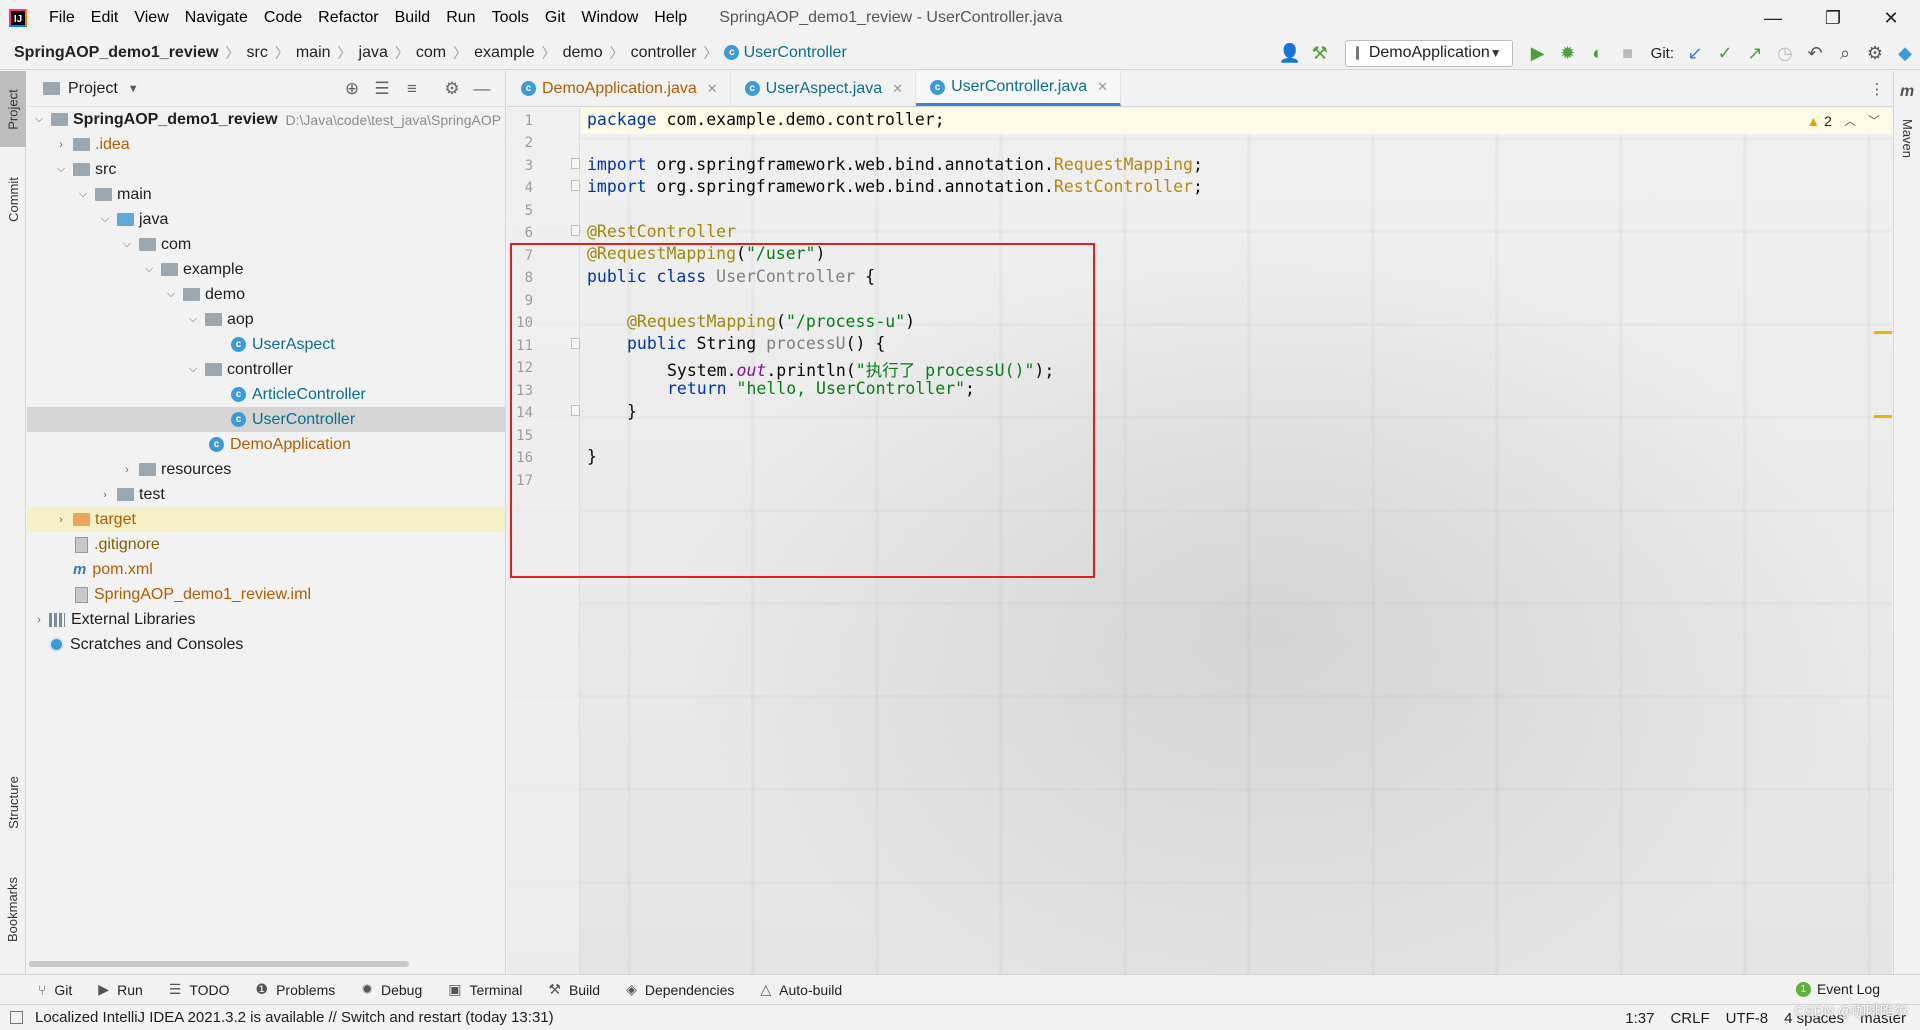 The image size is (1920, 1030). I want to click on git-commit-icon: ✓, so click(1725, 53).